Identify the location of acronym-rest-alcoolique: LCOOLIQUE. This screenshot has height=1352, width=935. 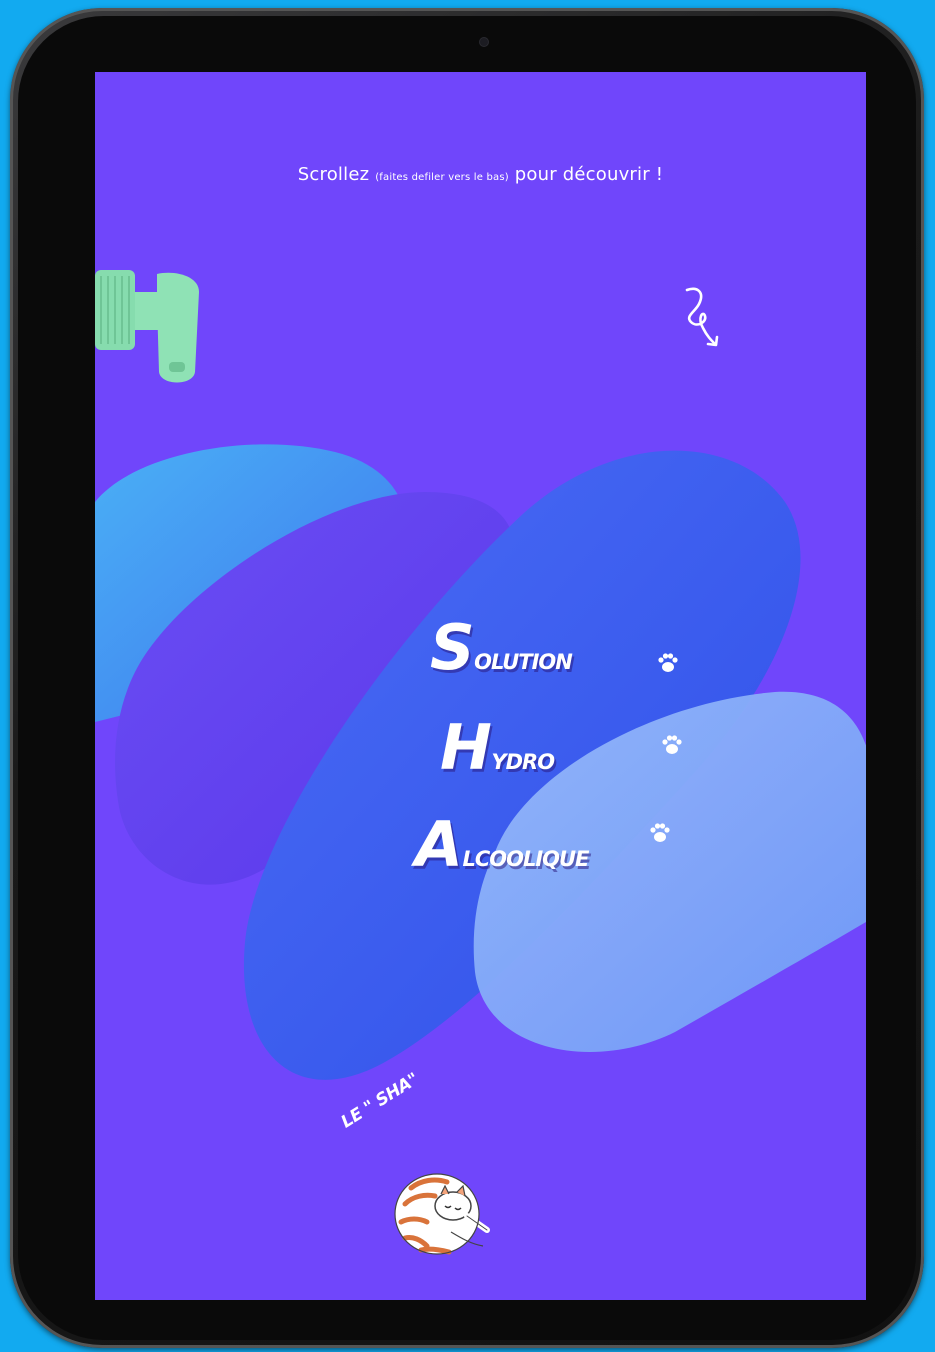
(525, 859).